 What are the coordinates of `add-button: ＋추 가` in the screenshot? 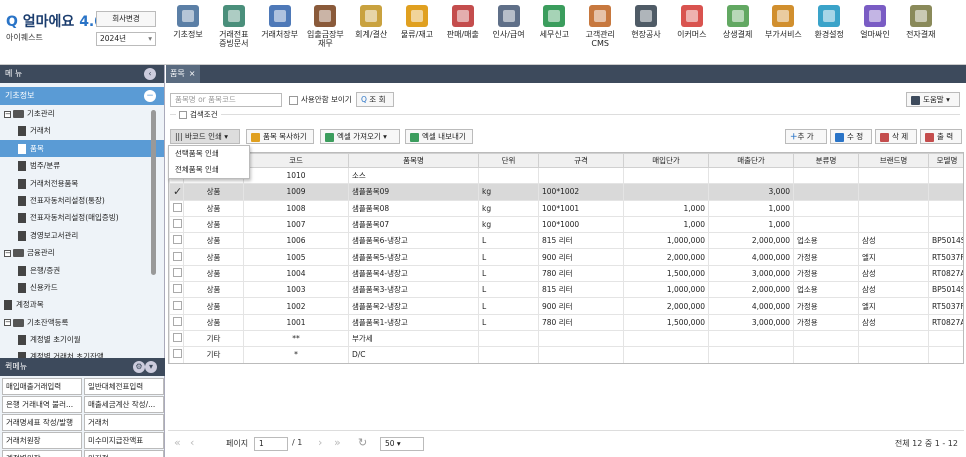 It's located at (806, 136).